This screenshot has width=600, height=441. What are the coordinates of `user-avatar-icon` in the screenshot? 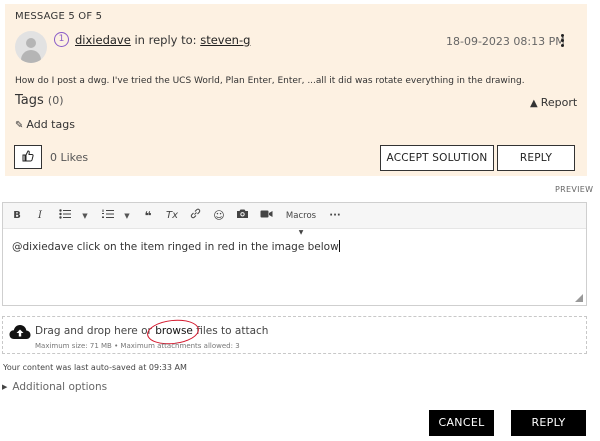 It's located at (31, 43).